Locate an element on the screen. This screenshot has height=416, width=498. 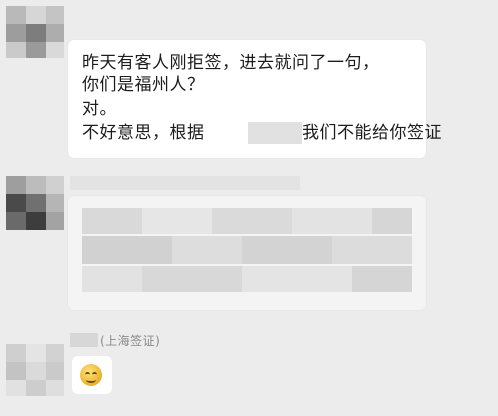
redacted-row-3b is located at coordinates (192, 279).